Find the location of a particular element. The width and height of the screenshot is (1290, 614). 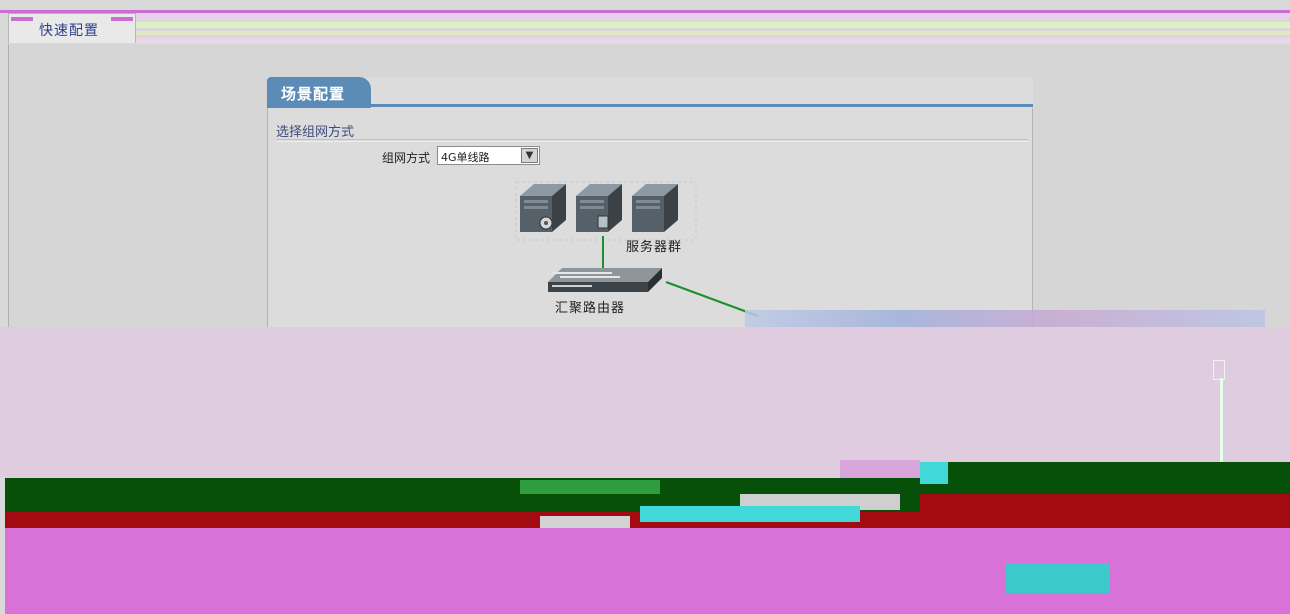

router-icon is located at coordinates (605, 280).